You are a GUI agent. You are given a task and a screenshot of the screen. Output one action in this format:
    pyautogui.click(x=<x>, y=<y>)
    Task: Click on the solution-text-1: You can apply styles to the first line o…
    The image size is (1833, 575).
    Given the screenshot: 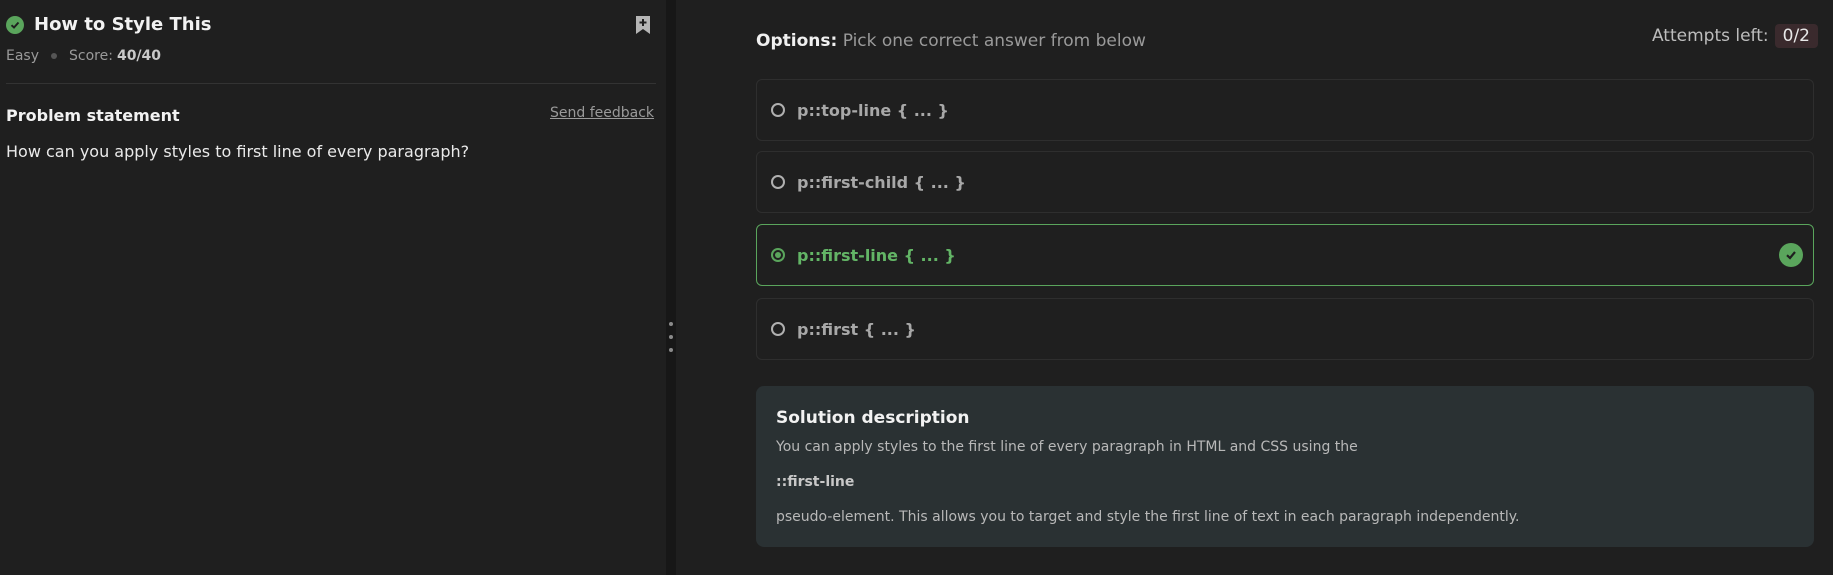 What is the action you would take?
    pyautogui.click(x=1067, y=447)
    